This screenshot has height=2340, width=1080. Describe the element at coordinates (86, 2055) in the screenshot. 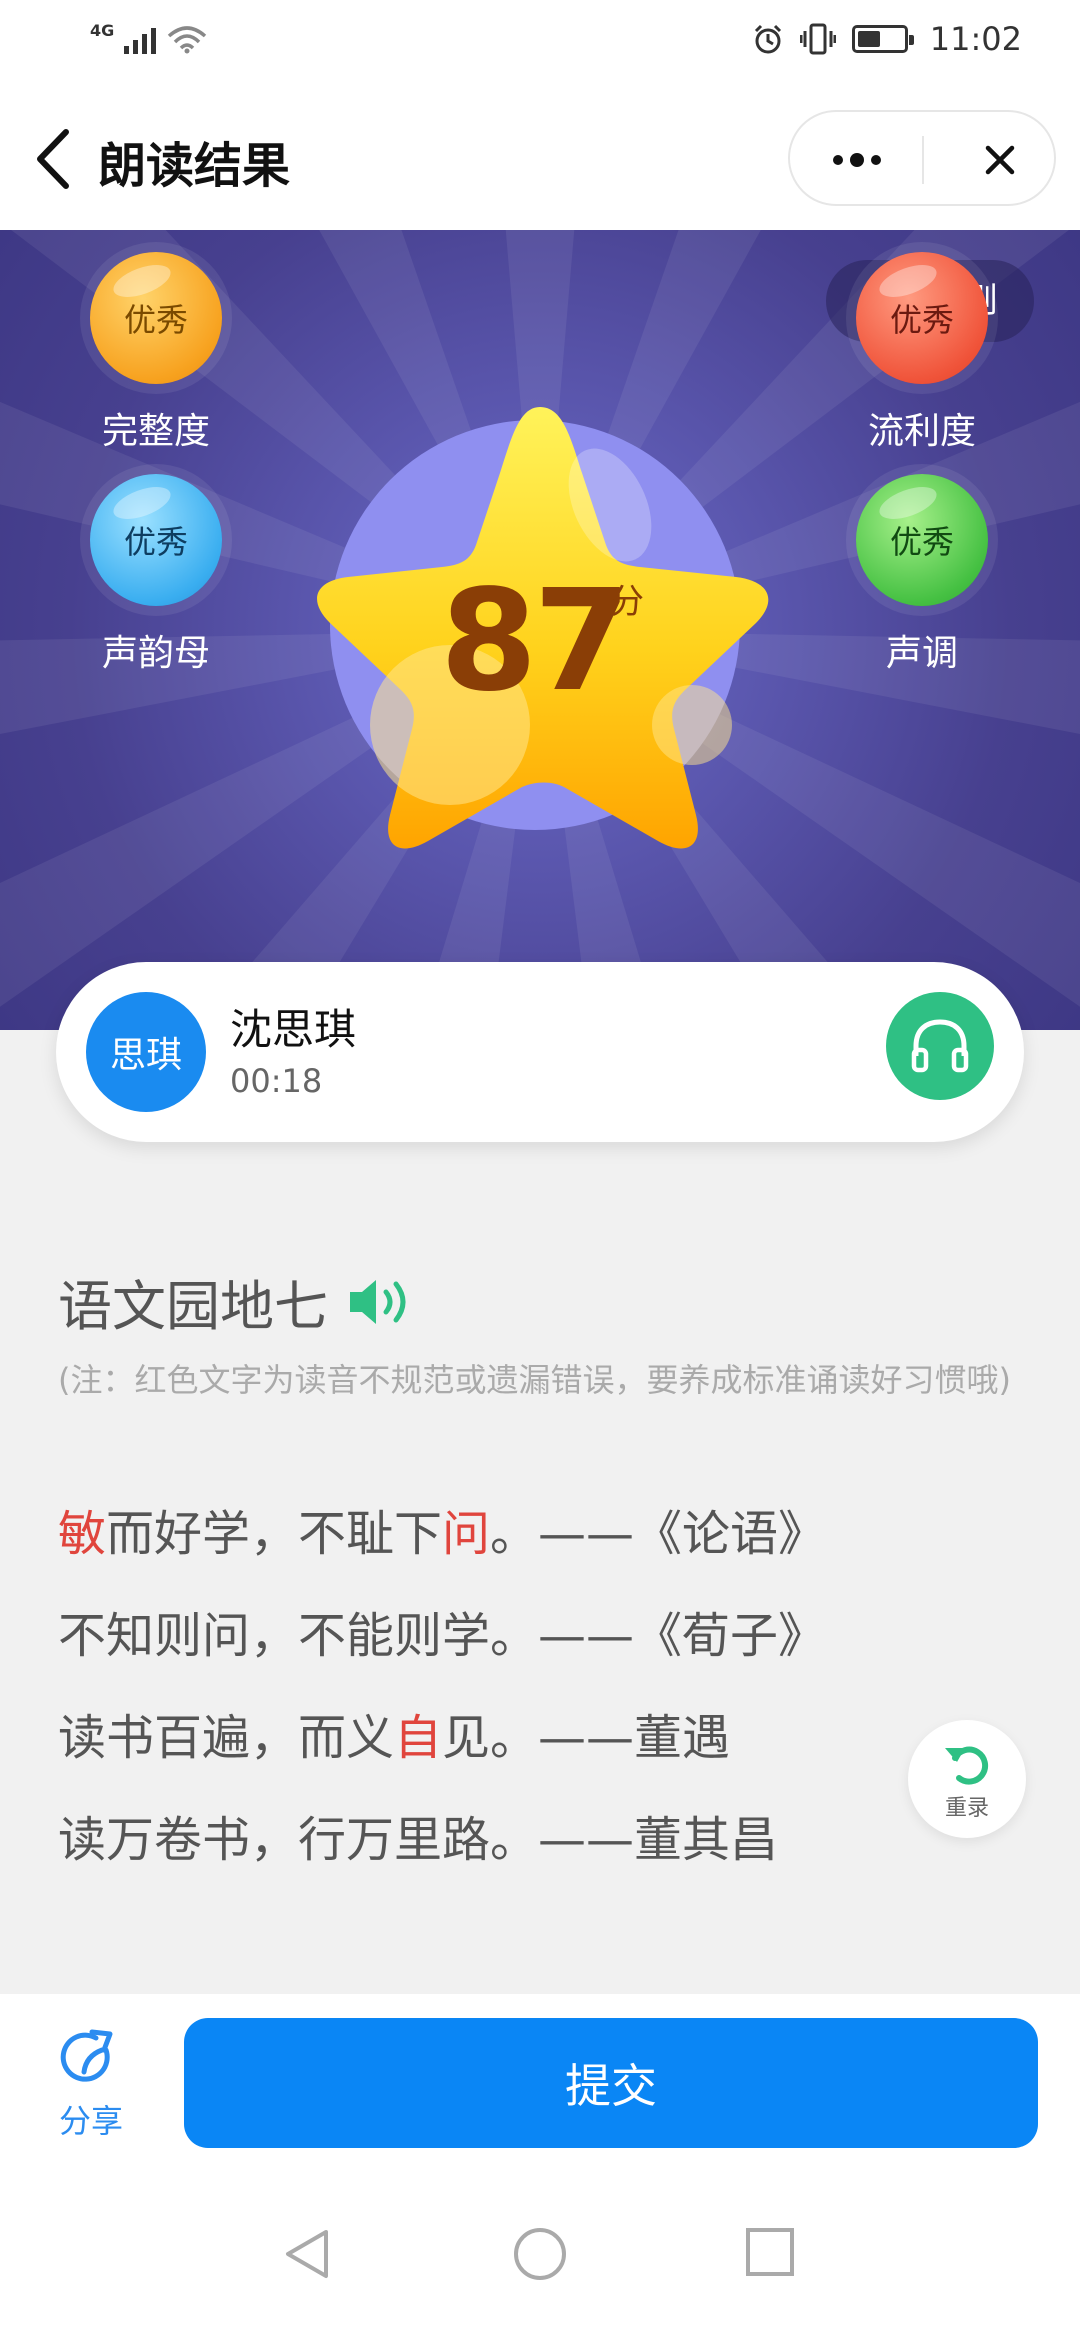

I see `share-icon` at that location.